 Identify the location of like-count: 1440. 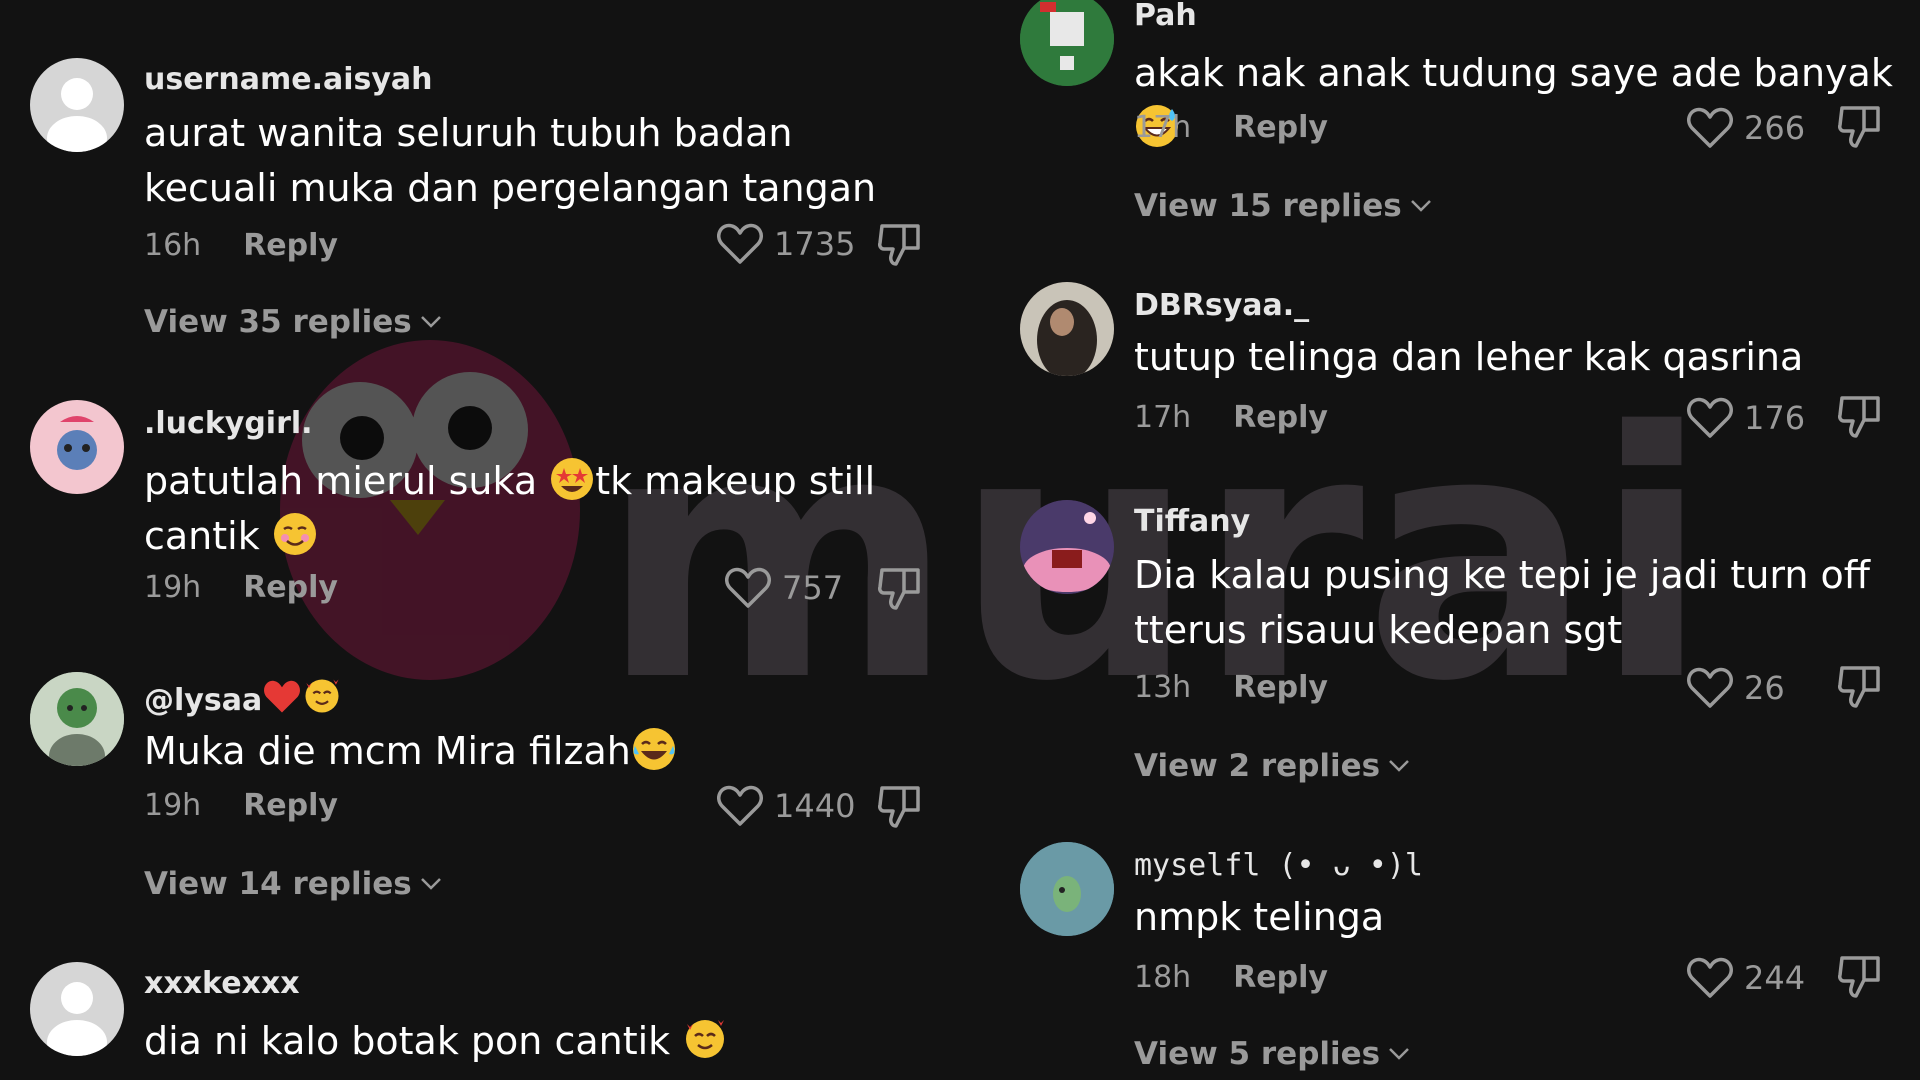
(815, 806).